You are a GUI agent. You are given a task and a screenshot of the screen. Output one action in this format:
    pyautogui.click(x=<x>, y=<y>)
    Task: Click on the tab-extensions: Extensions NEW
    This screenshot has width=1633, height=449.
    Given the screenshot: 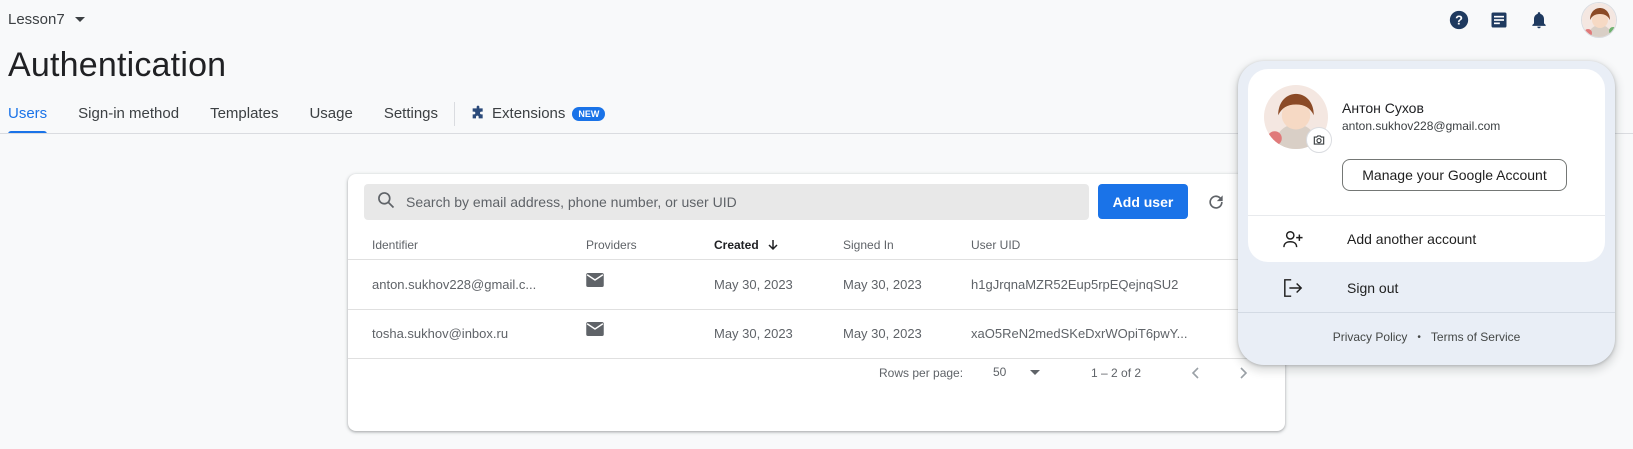 What is the action you would take?
    pyautogui.click(x=538, y=117)
    